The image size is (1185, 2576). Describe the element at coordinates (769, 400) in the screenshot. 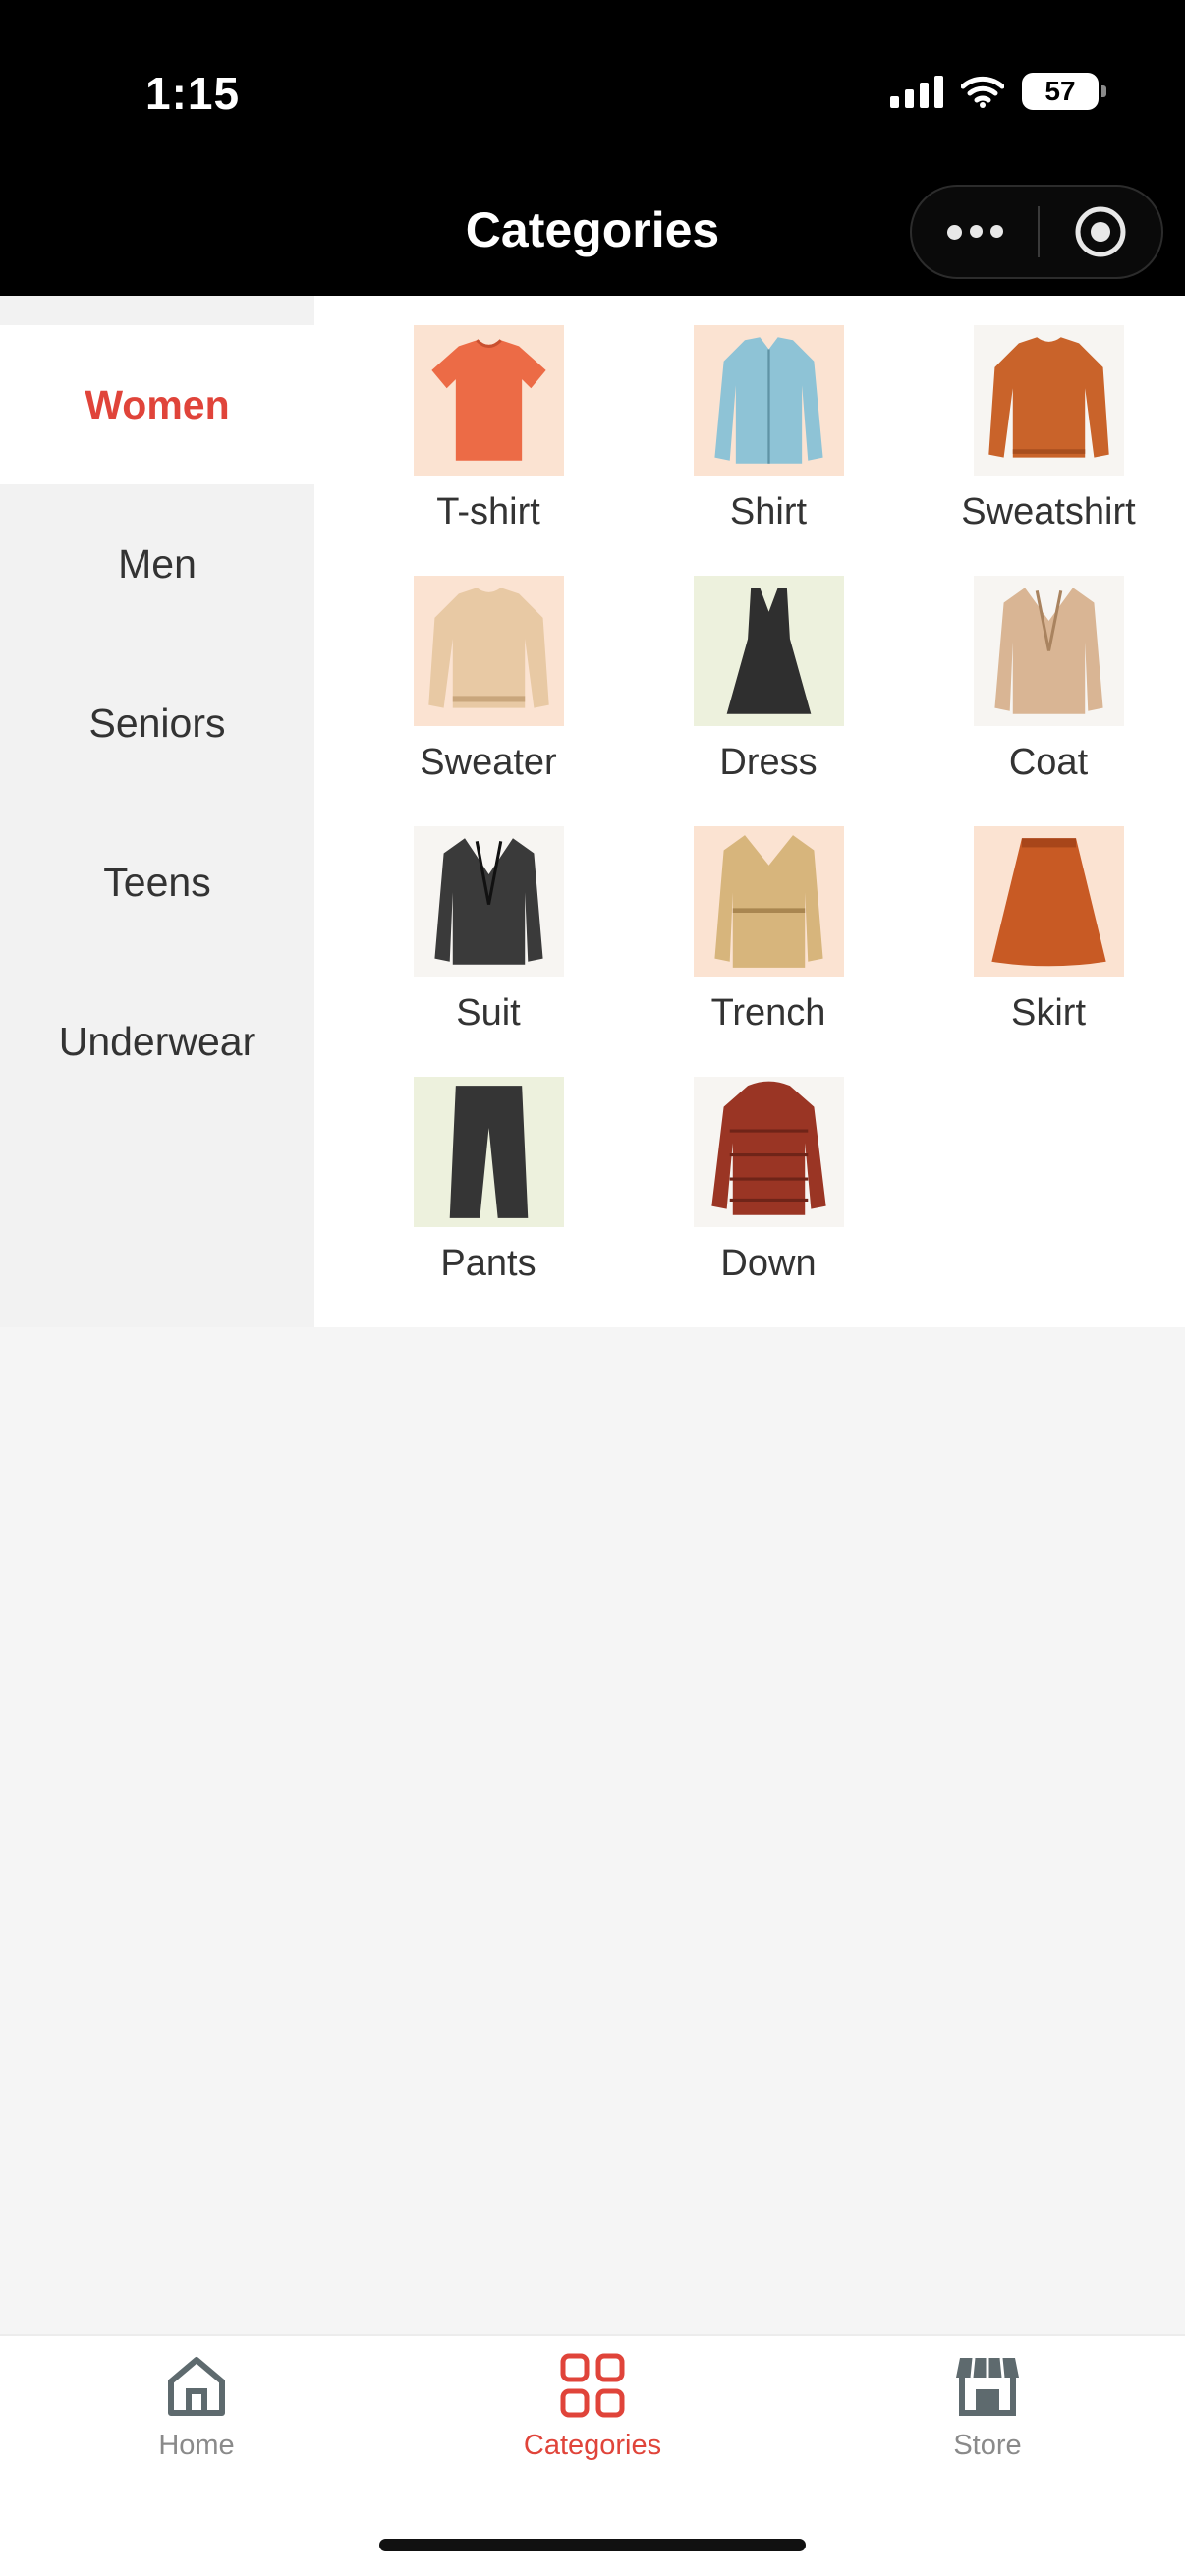

I see `shirt-icon` at that location.